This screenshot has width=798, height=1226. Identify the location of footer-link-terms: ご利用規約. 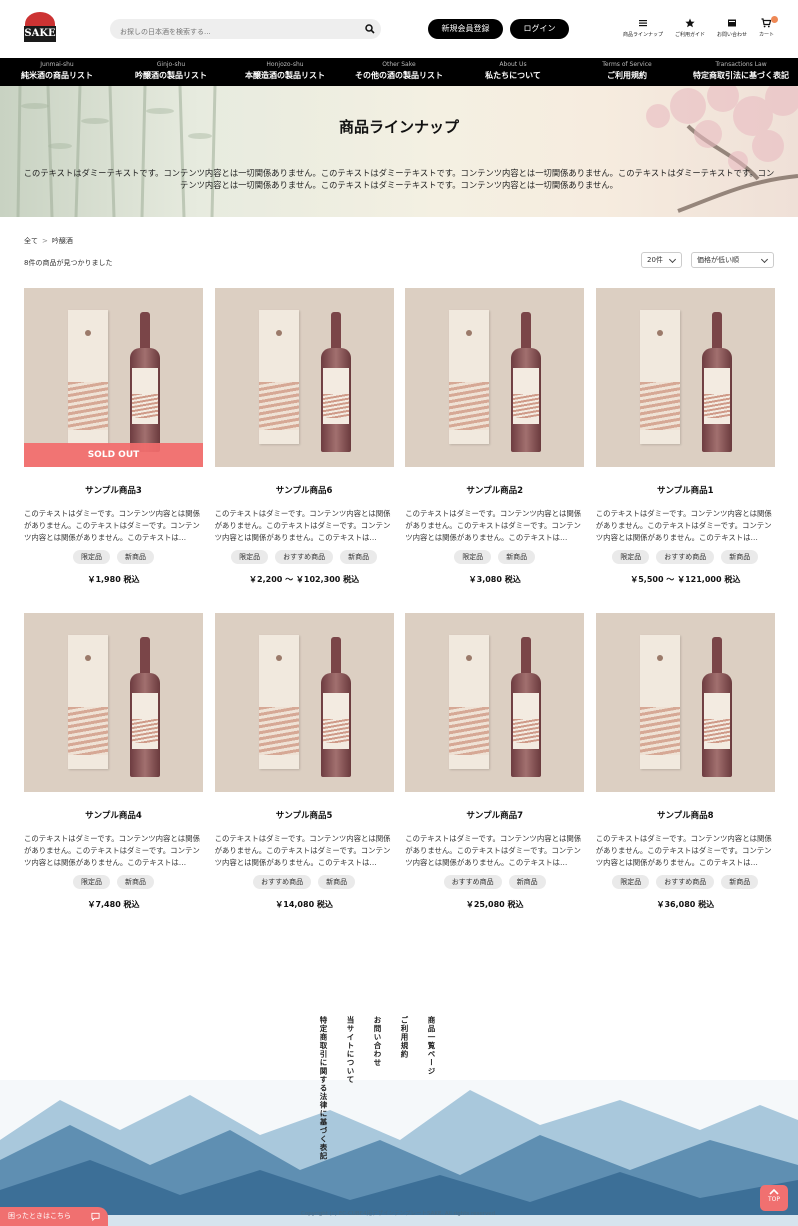
(404, 1088).